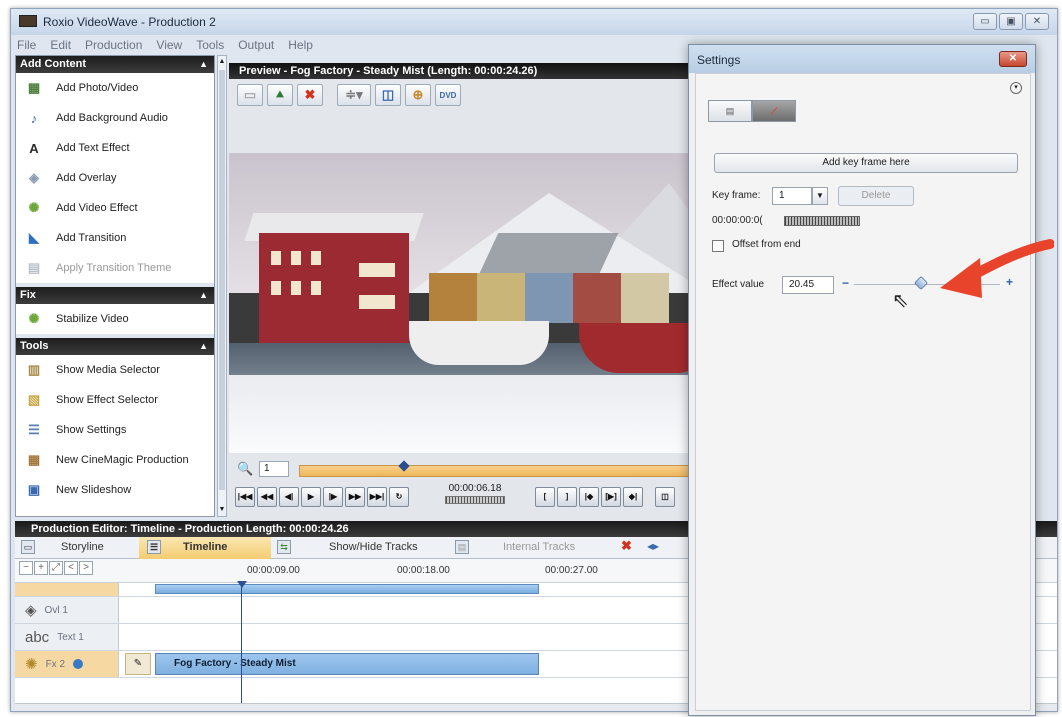 The width and height of the screenshot is (1062, 717). Describe the element at coordinates (820, 196) in the screenshot. I see `chevron-down-icon: ▼` at that location.